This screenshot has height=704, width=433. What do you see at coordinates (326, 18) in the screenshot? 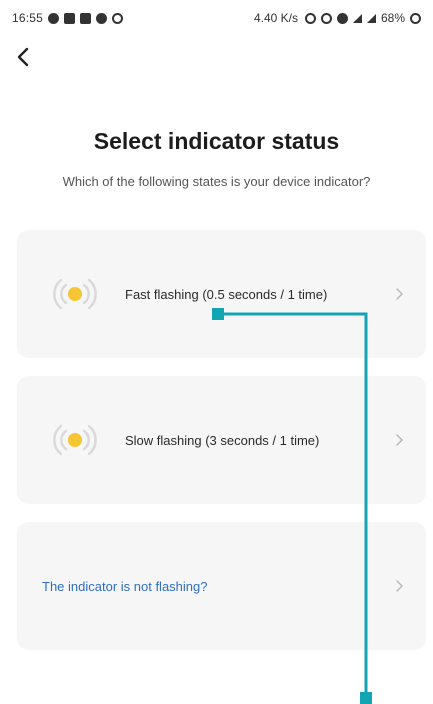
I see `vibrate-icon` at bounding box center [326, 18].